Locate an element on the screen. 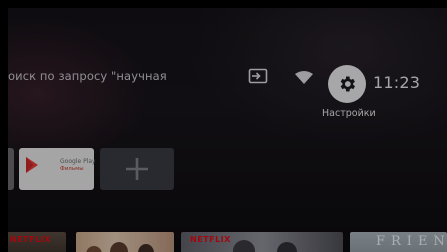  google-play-title: Google Play is located at coordinates (78, 161).